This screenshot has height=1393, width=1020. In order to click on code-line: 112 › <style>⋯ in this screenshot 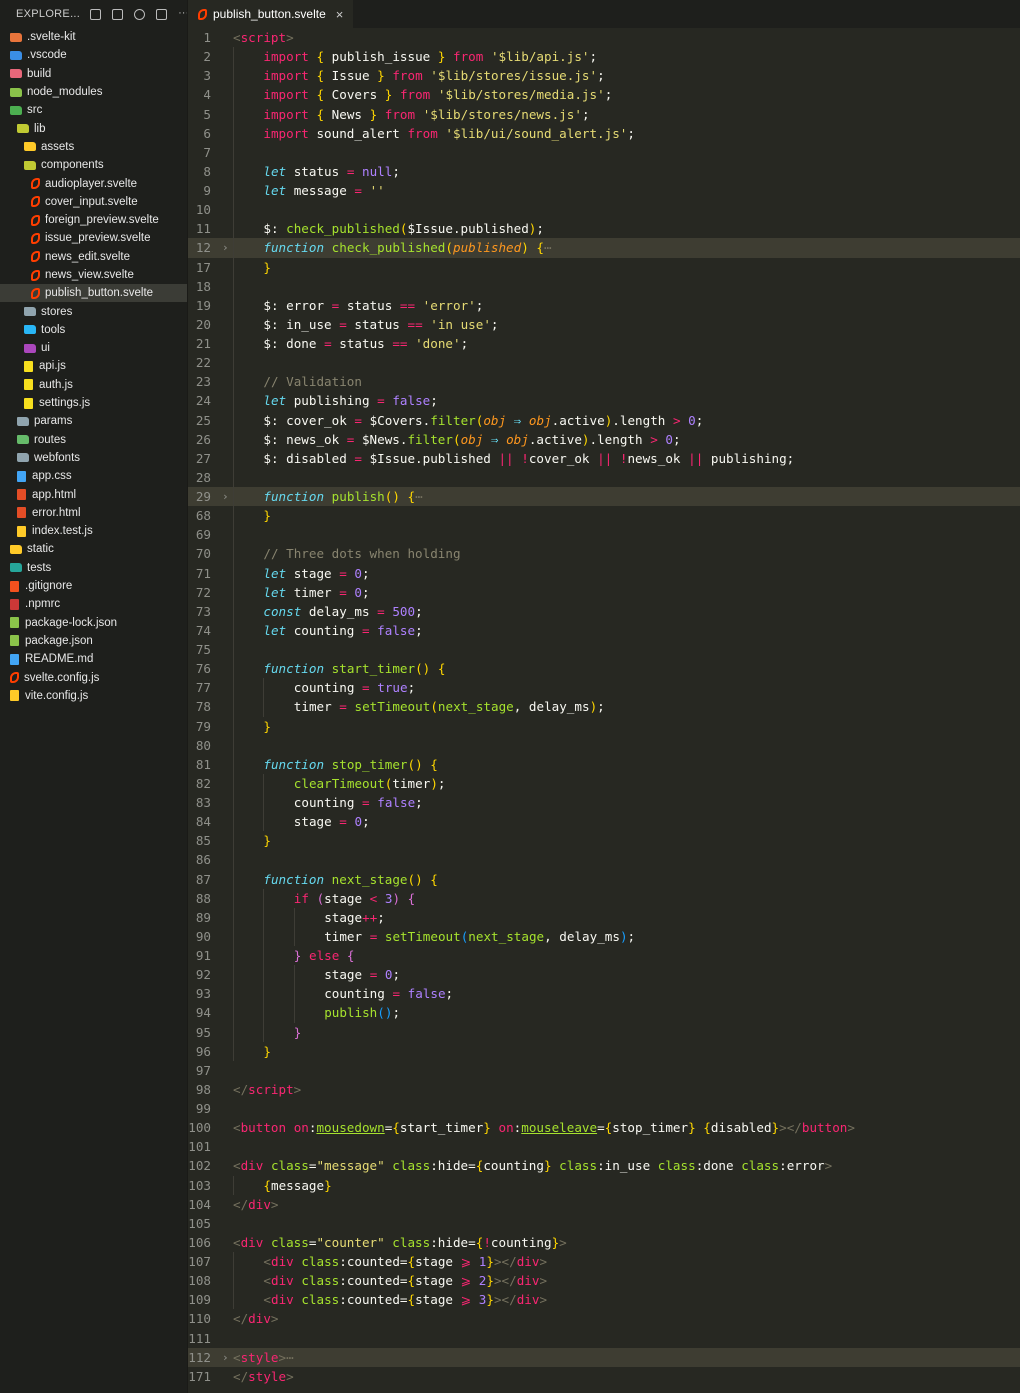, I will do `click(604, 1357)`.